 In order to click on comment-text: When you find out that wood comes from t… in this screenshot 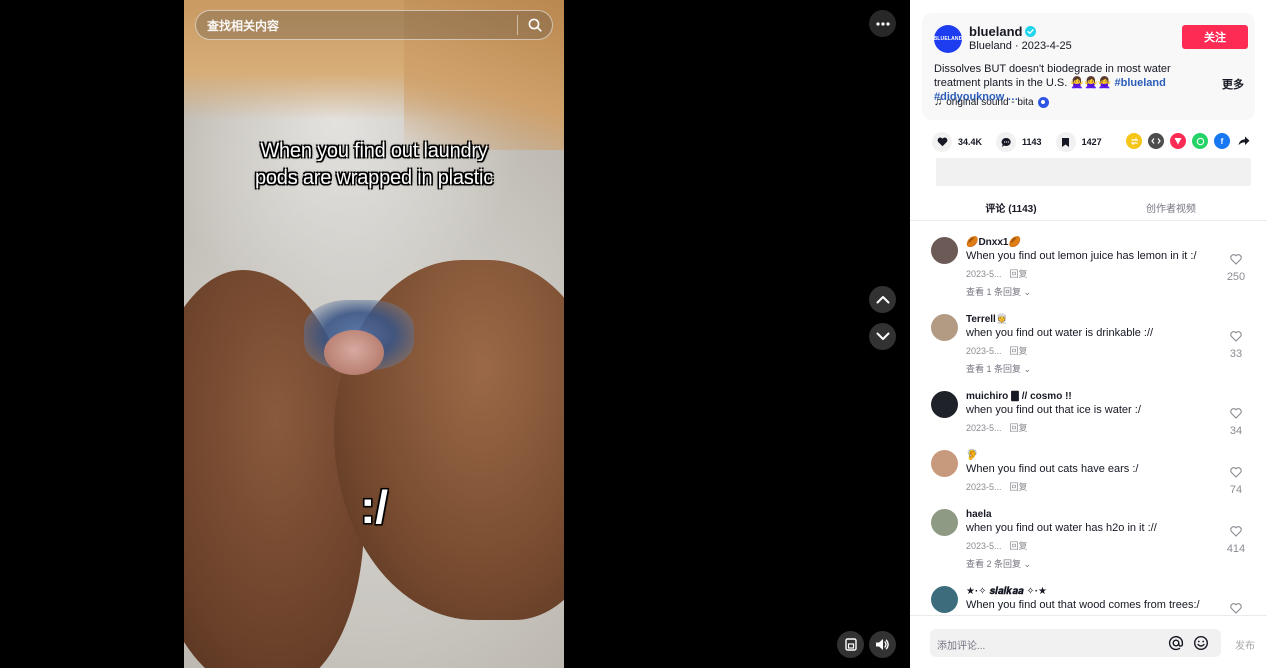, I will do `click(1083, 605)`.